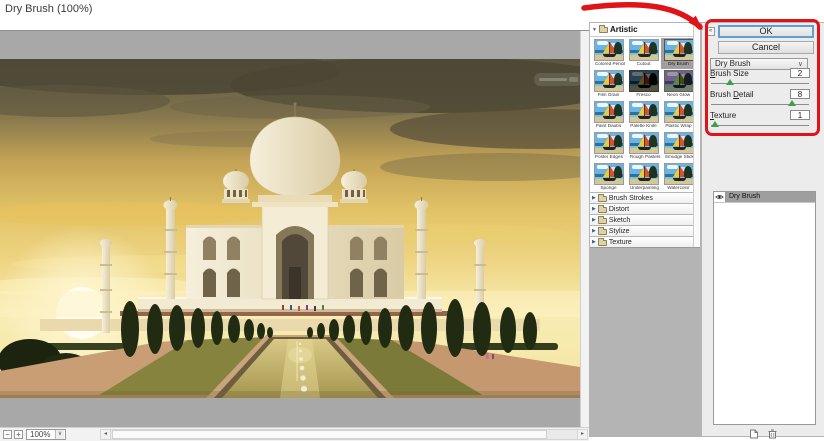  I want to click on filter-thumbnail-label: Poster Edges, so click(608, 157).